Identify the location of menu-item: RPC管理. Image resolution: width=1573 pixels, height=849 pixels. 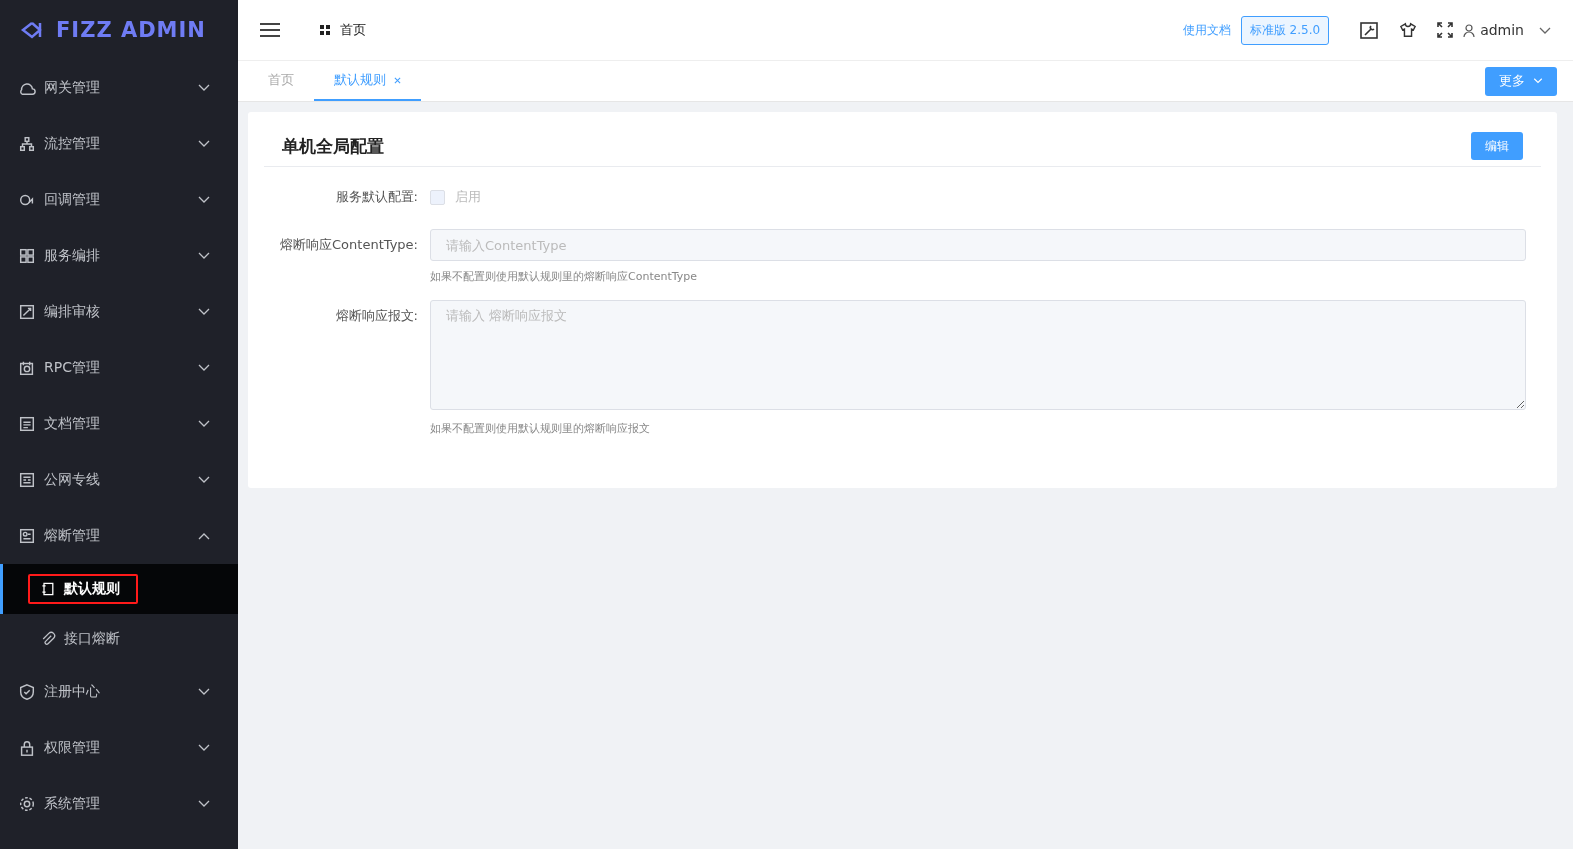
(119, 368).